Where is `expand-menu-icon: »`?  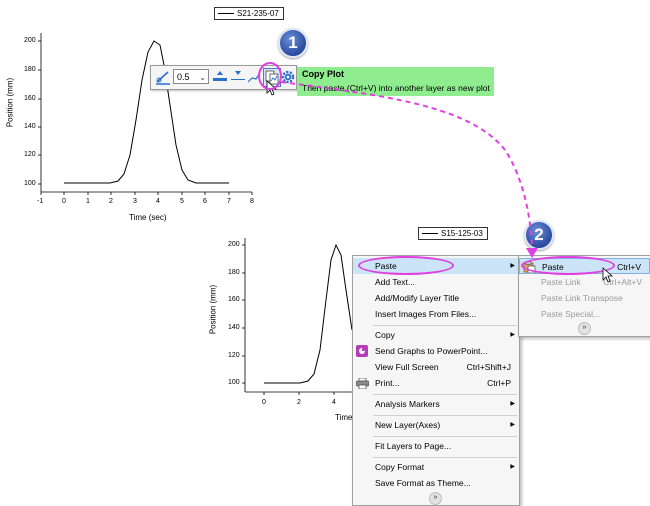
expand-menu-icon: » is located at coordinates (435, 498).